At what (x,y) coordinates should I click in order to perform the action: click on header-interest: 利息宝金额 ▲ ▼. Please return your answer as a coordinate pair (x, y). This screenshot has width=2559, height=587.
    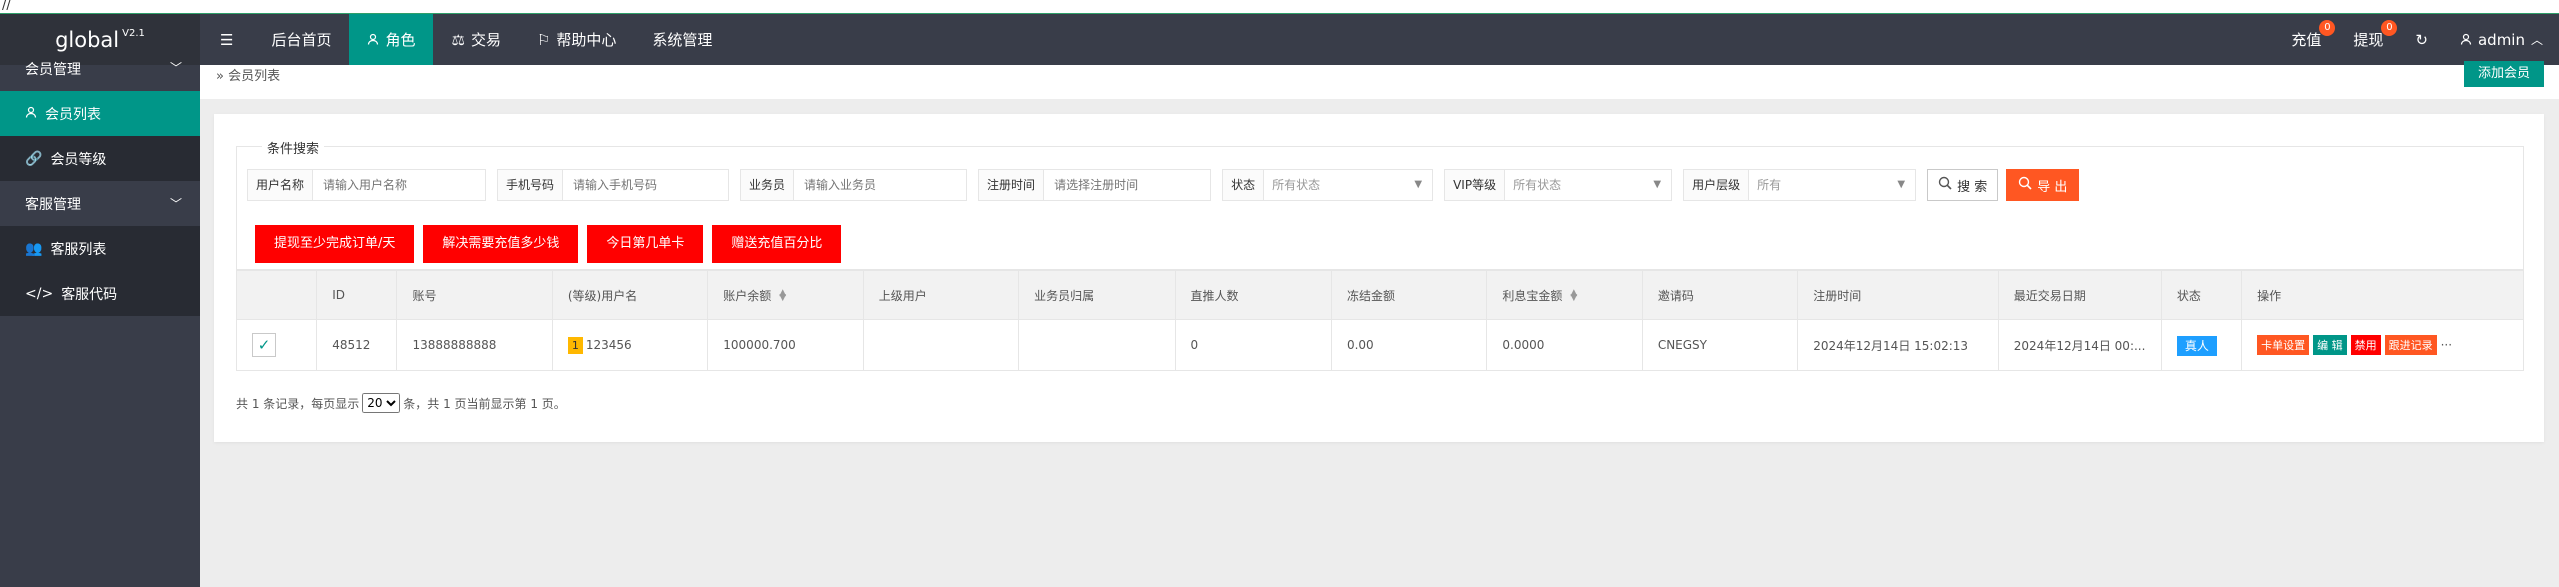
    Looking at the image, I should click on (1564, 295).